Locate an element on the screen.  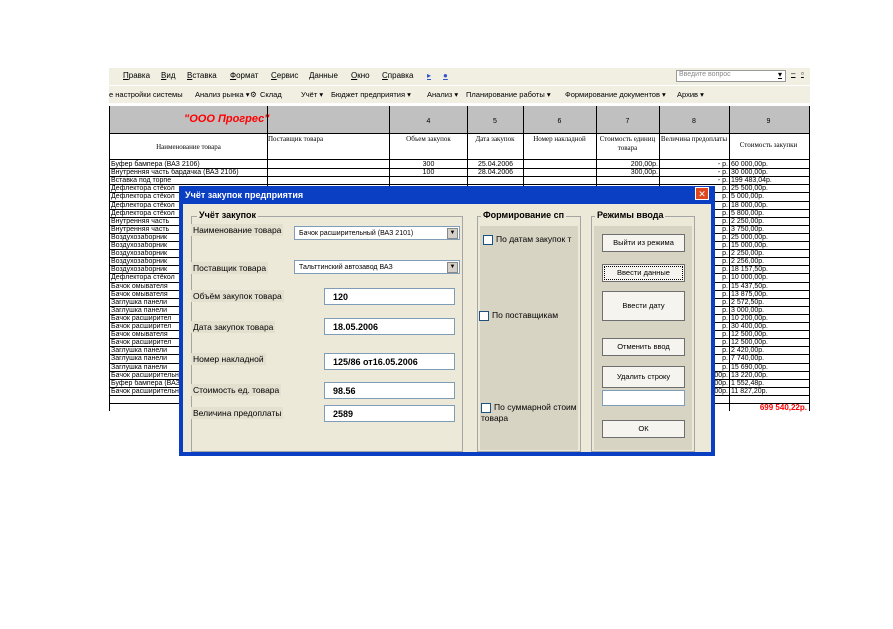
price-label: Стоимость ед. товара is located at coordinates (236, 390).